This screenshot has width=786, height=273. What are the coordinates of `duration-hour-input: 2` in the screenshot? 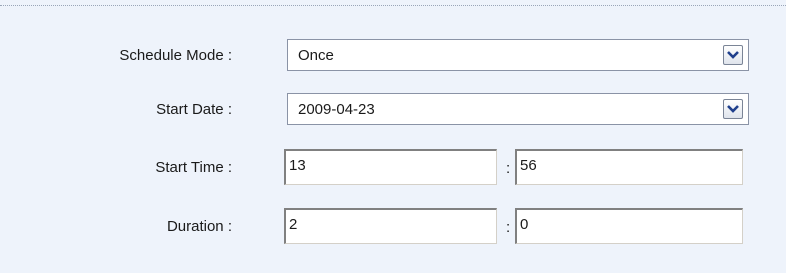 It's located at (390, 226).